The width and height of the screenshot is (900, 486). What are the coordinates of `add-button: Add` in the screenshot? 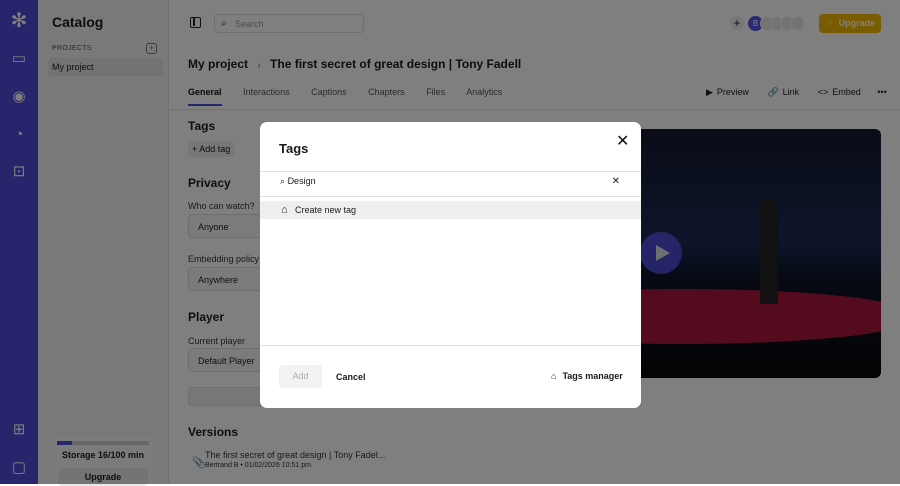 It's located at (300, 376).